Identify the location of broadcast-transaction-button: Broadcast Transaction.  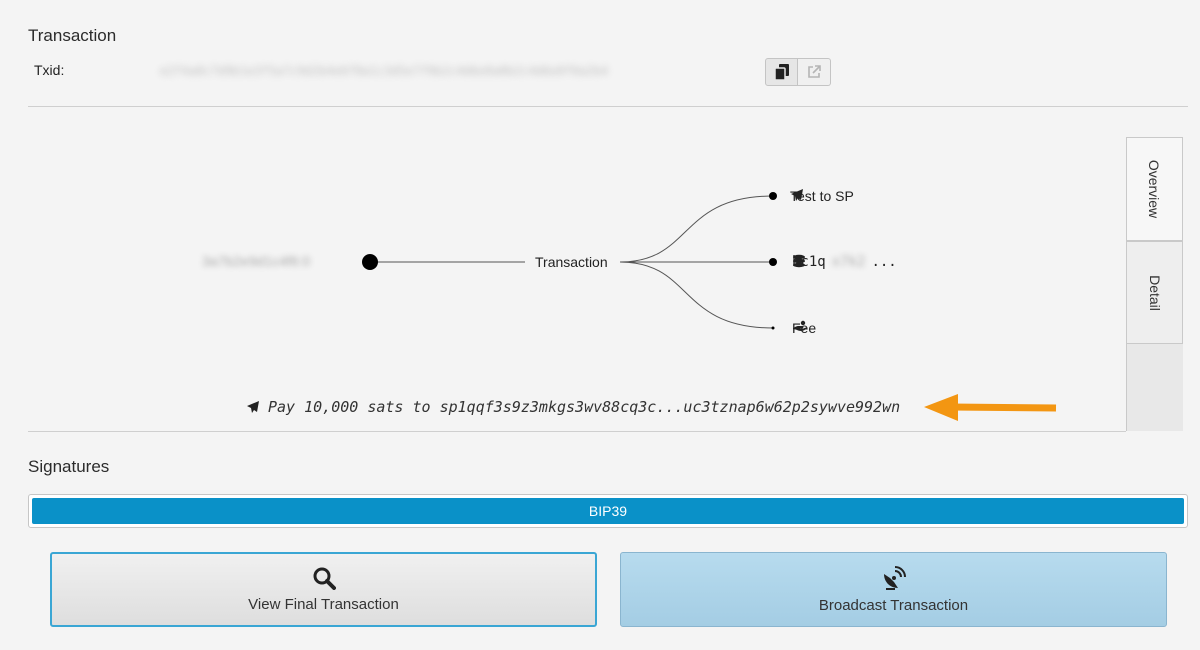
(893, 589).